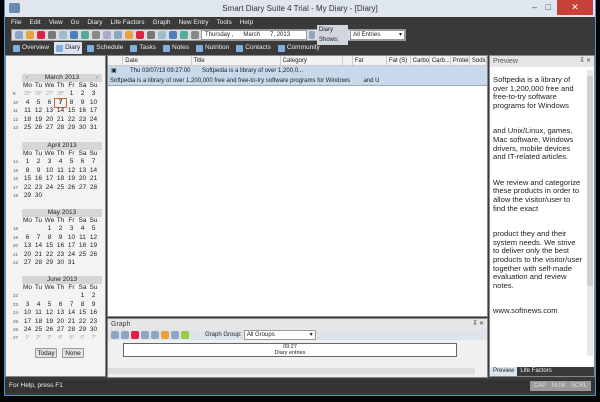 The width and height of the screenshot is (600, 402). Describe the element at coordinates (548, 7) in the screenshot. I see `maximize-button: □` at that location.